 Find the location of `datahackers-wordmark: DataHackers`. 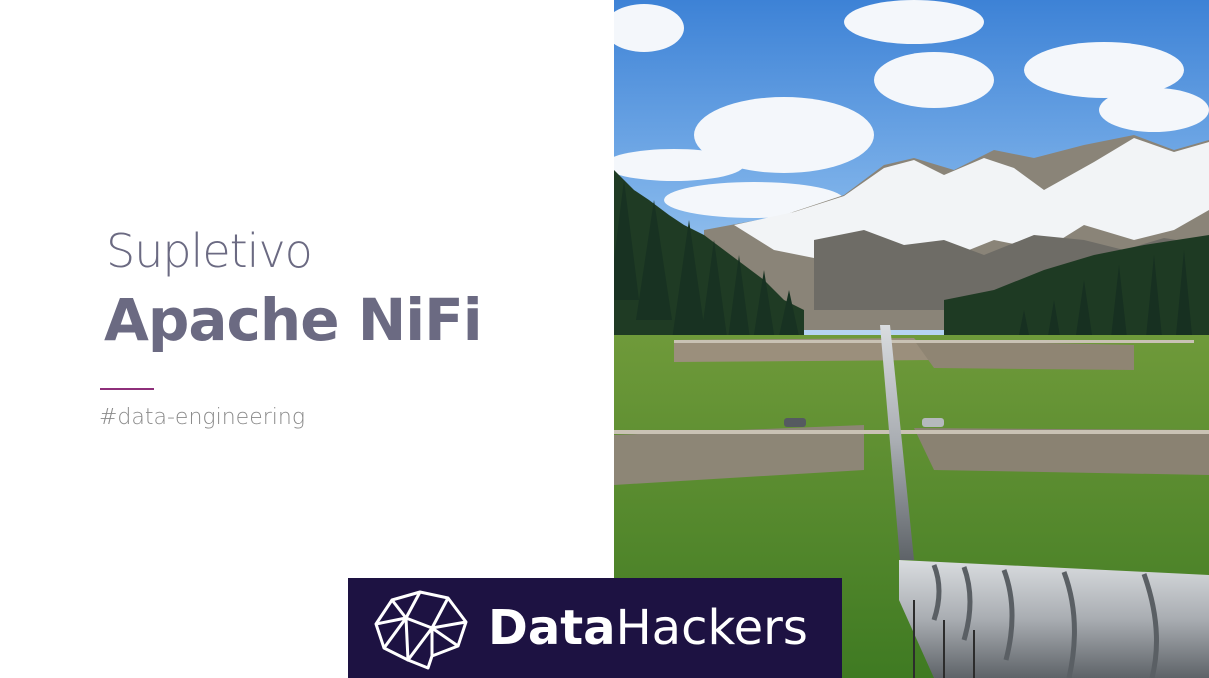

datahackers-wordmark: DataHackers is located at coordinates (648, 628).